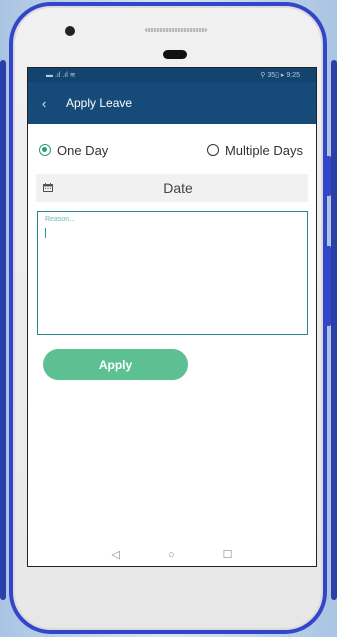 Image resolution: width=337 pixels, height=637 pixels. Describe the element at coordinates (70, 31) in the screenshot. I see `front-camera` at that location.